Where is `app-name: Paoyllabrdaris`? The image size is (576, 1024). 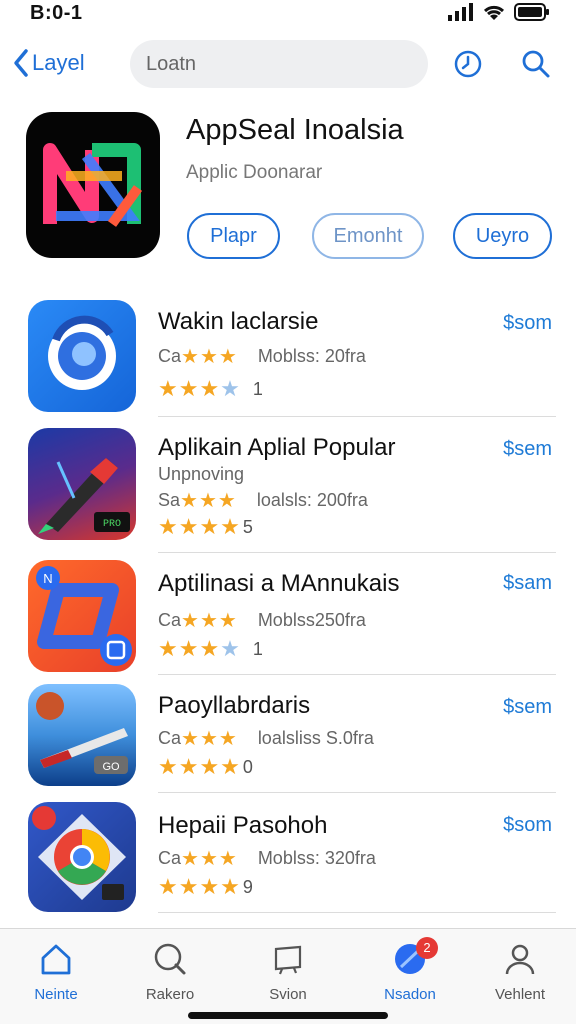 app-name: Paoyllabrdaris is located at coordinates (234, 705).